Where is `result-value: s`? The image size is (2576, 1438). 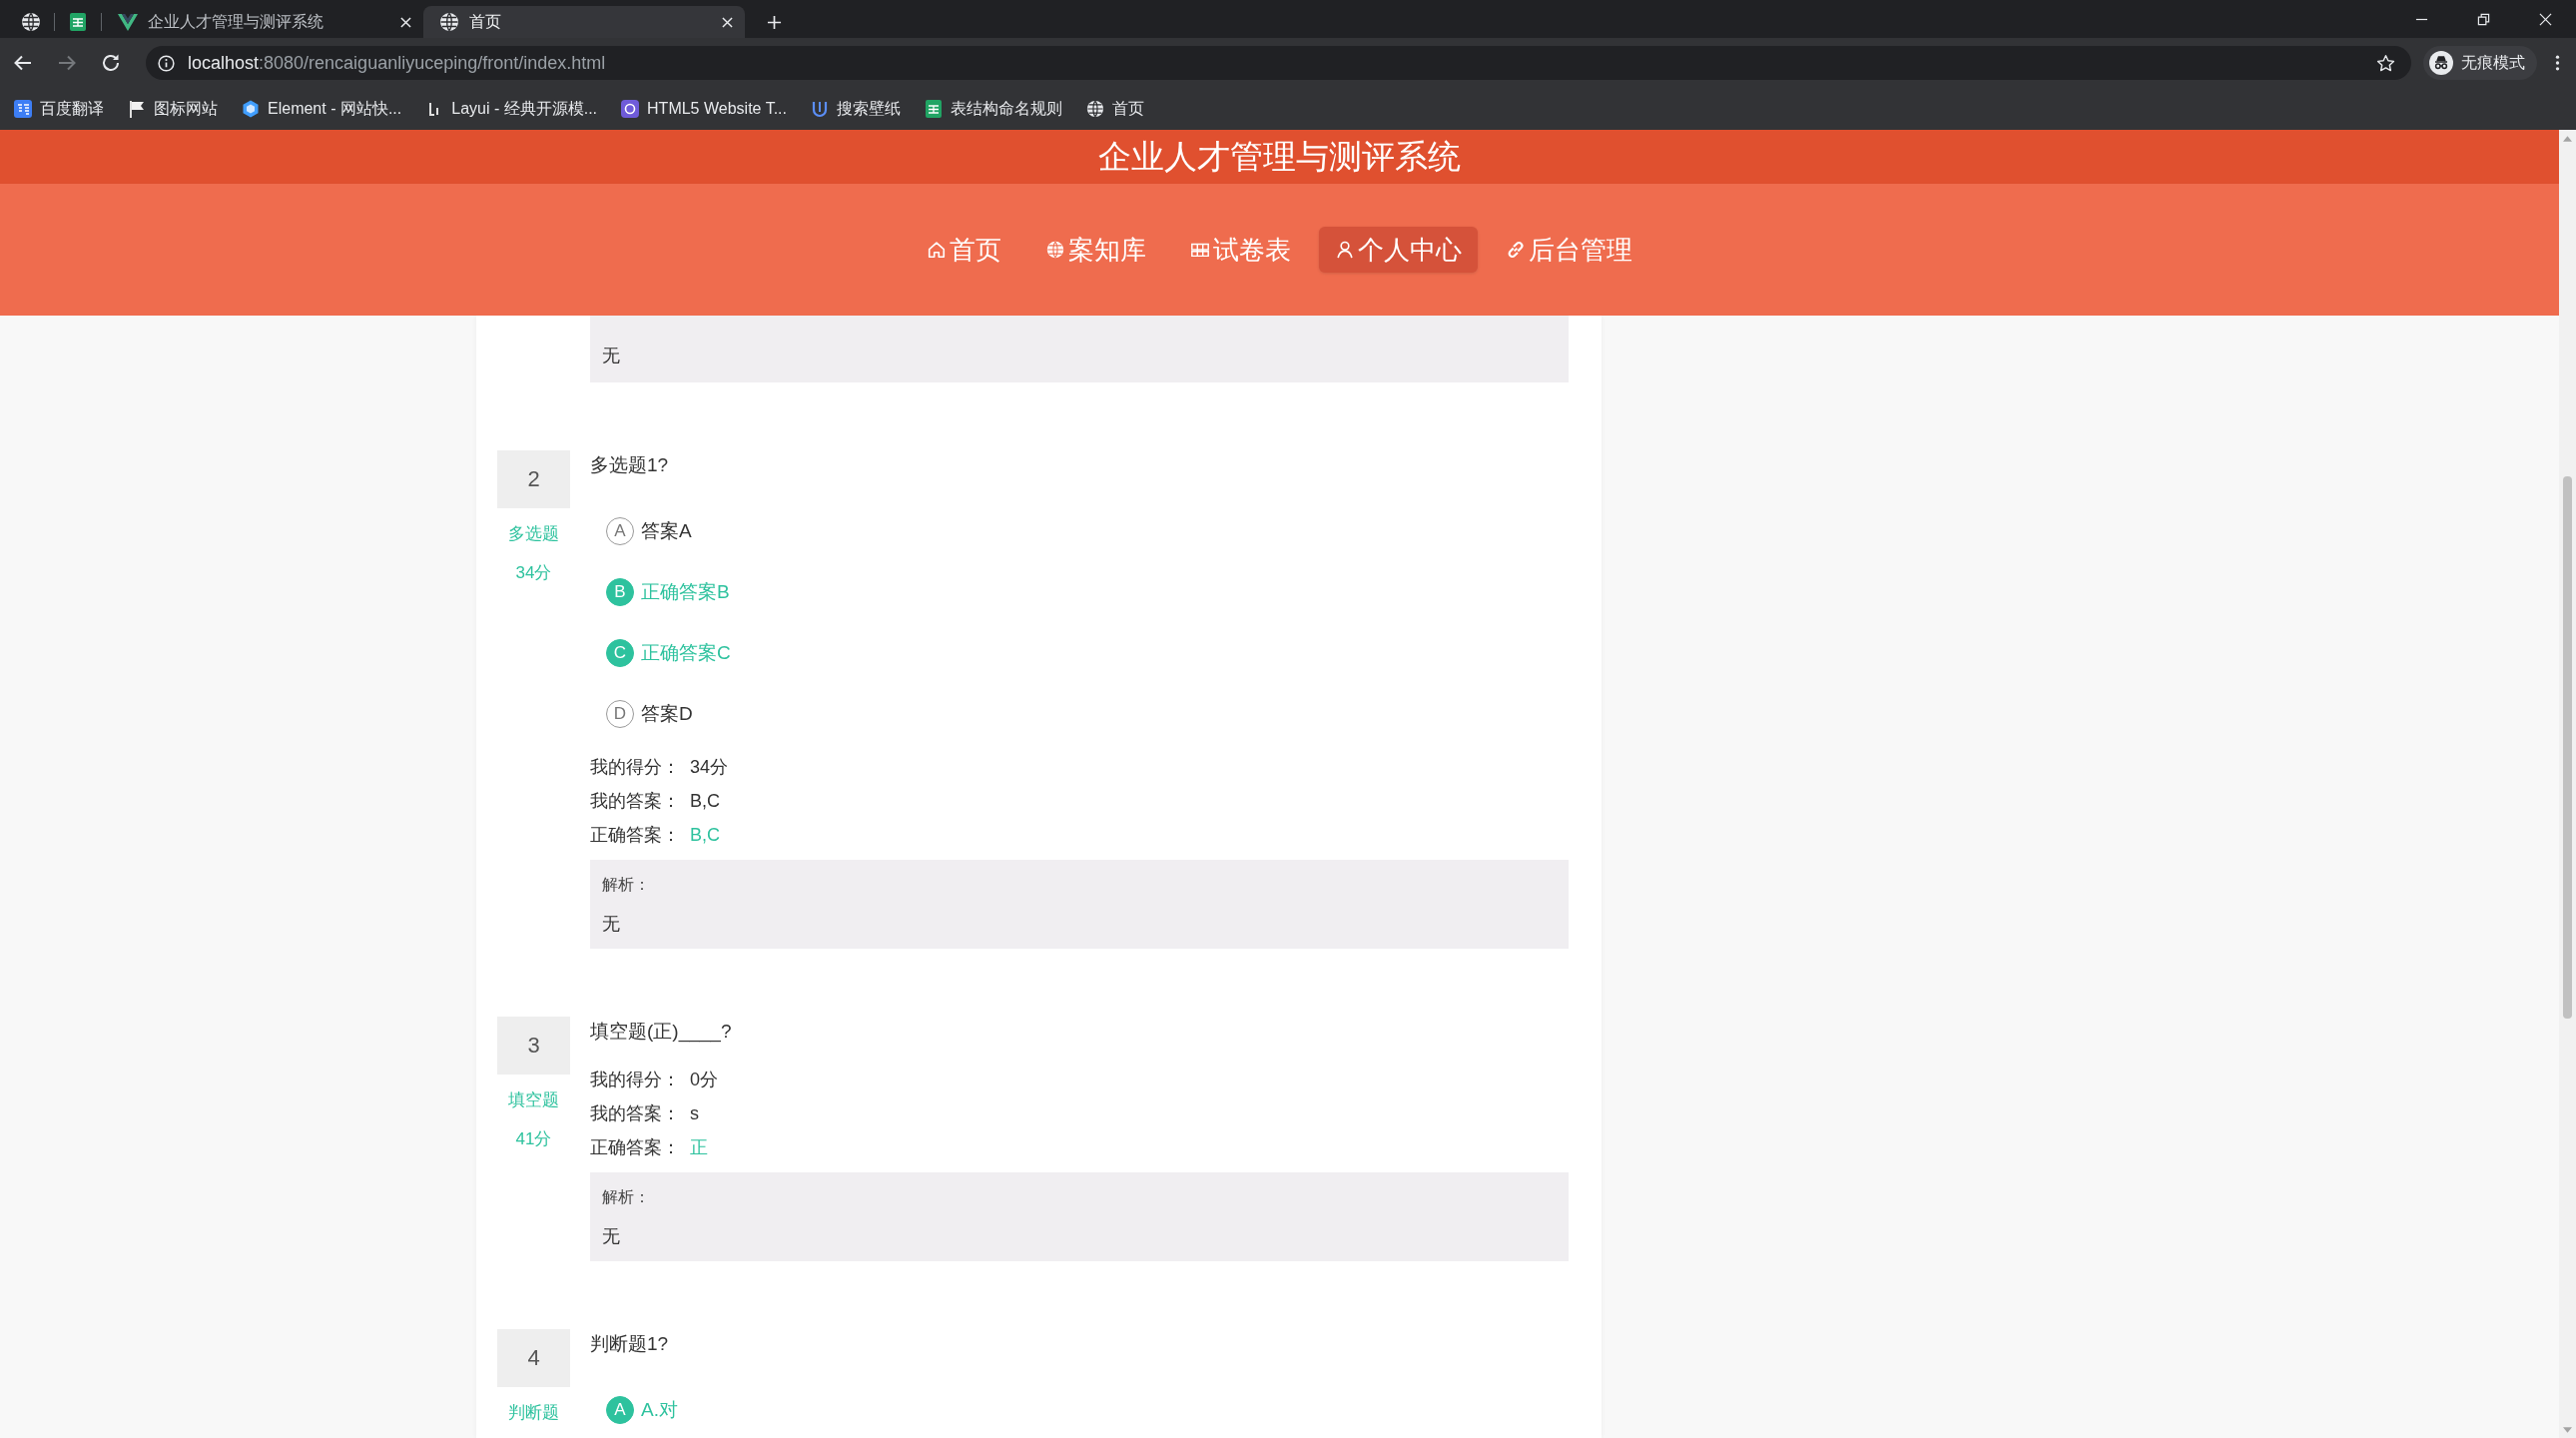 result-value: s is located at coordinates (694, 1113).